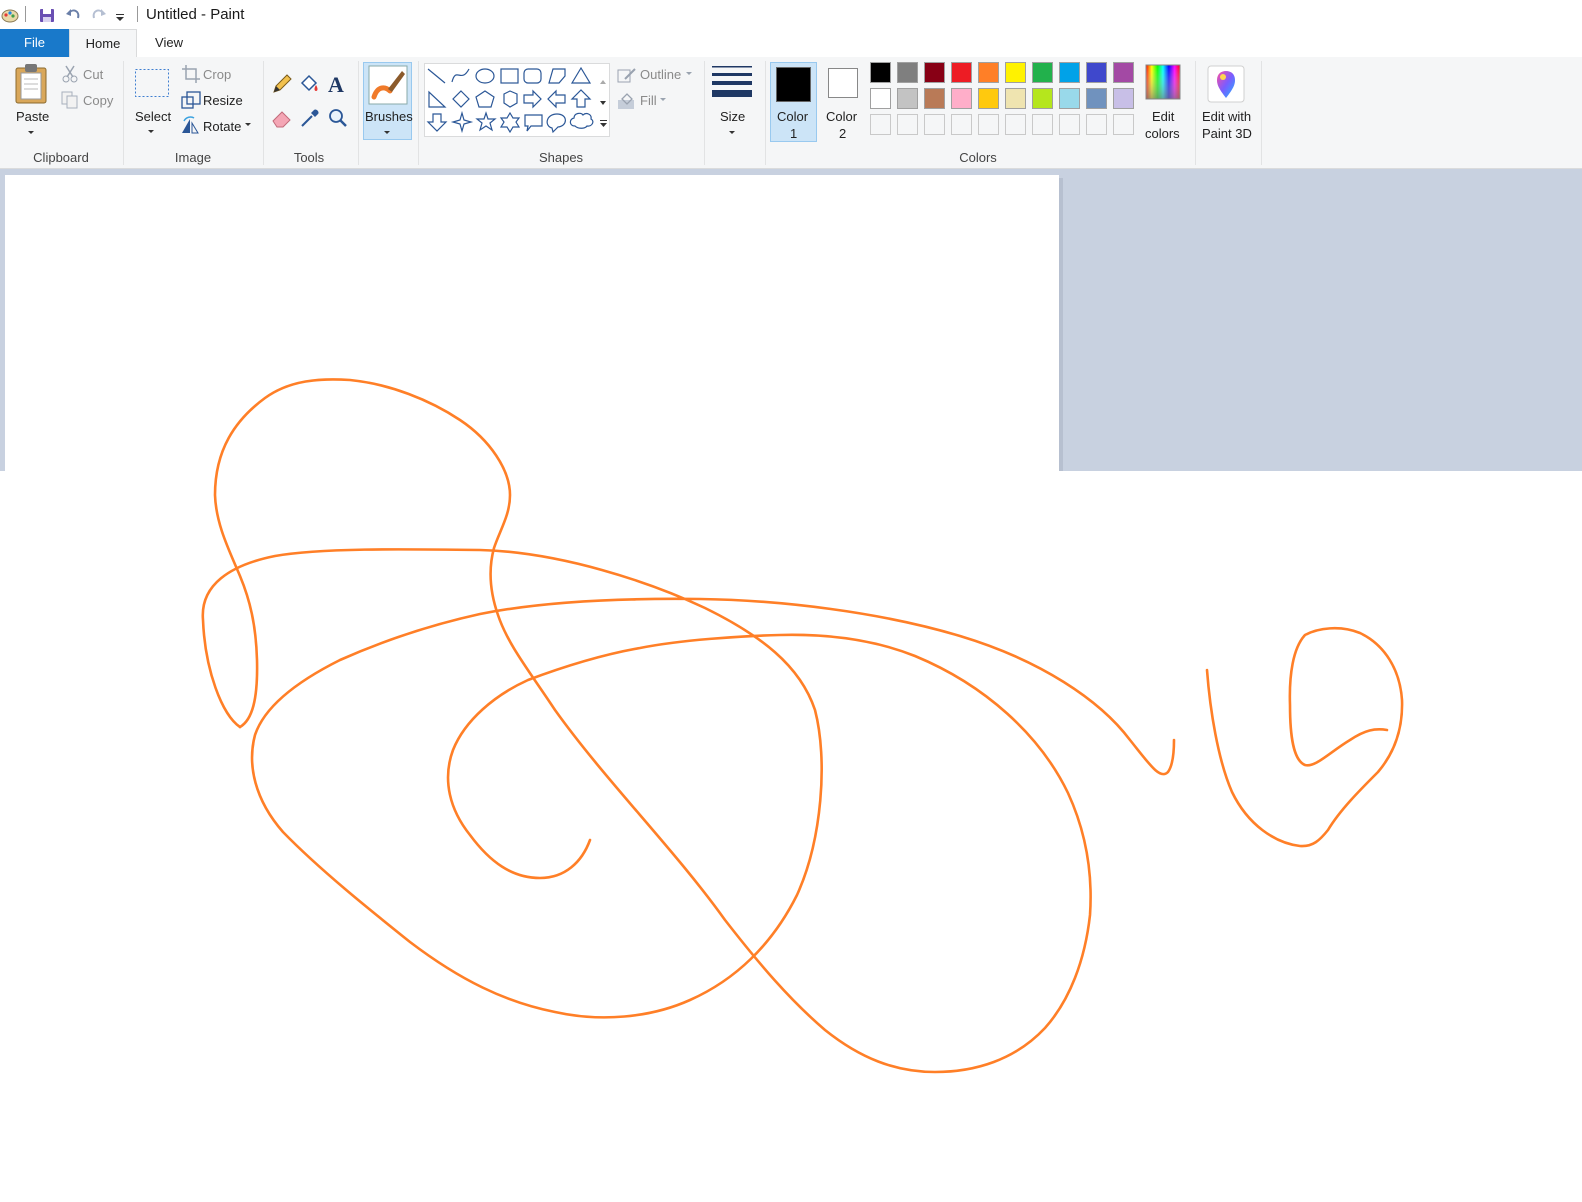 Image resolution: width=1582 pixels, height=1202 pixels. I want to click on brush-stroke, so click(1304, 737).